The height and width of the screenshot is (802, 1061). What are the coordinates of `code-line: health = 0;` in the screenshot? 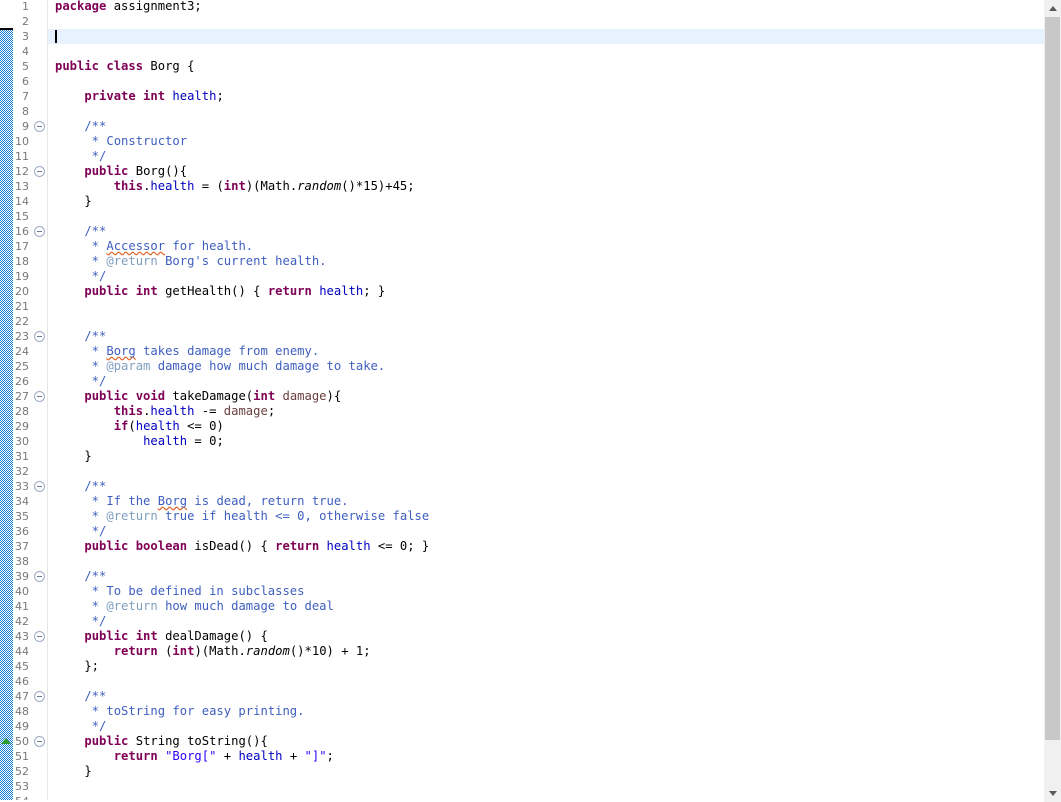 It's located at (136, 441).